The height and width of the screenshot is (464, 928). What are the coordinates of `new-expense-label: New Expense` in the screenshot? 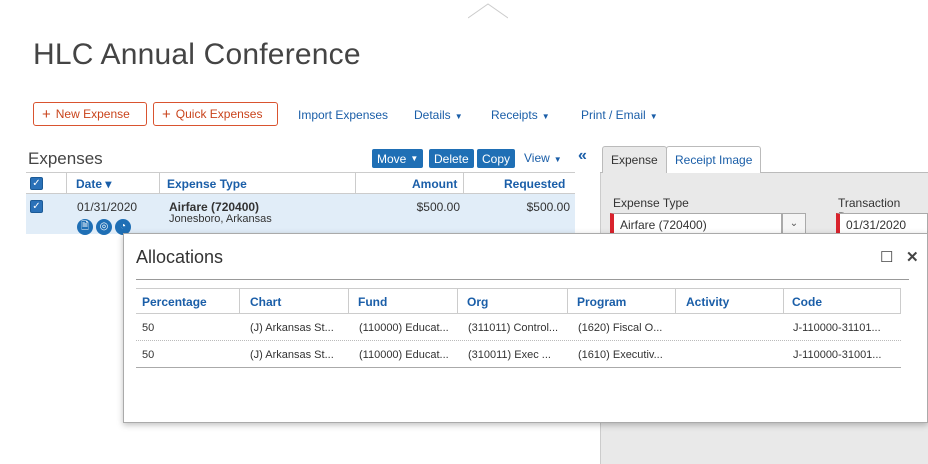 It's located at (92, 114).